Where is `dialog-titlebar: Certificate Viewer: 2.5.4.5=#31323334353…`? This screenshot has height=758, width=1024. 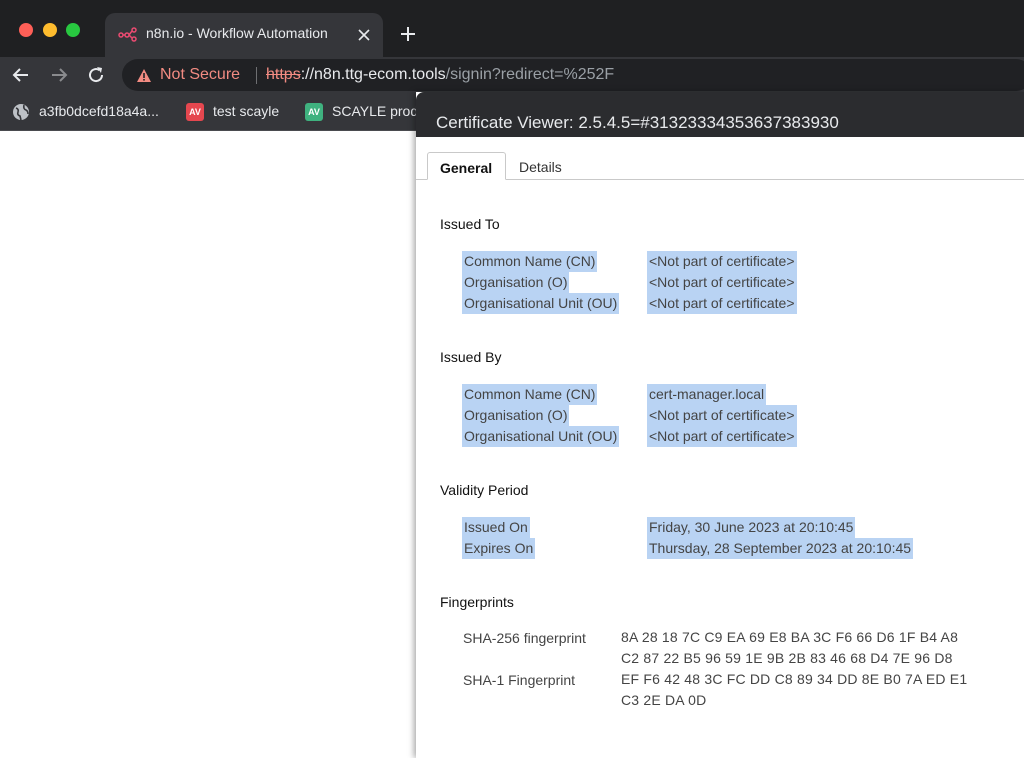 dialog-titlebar: Certificate Viewer: 2.5.4.5=#31323334353… is located at coordinates (720, 114).